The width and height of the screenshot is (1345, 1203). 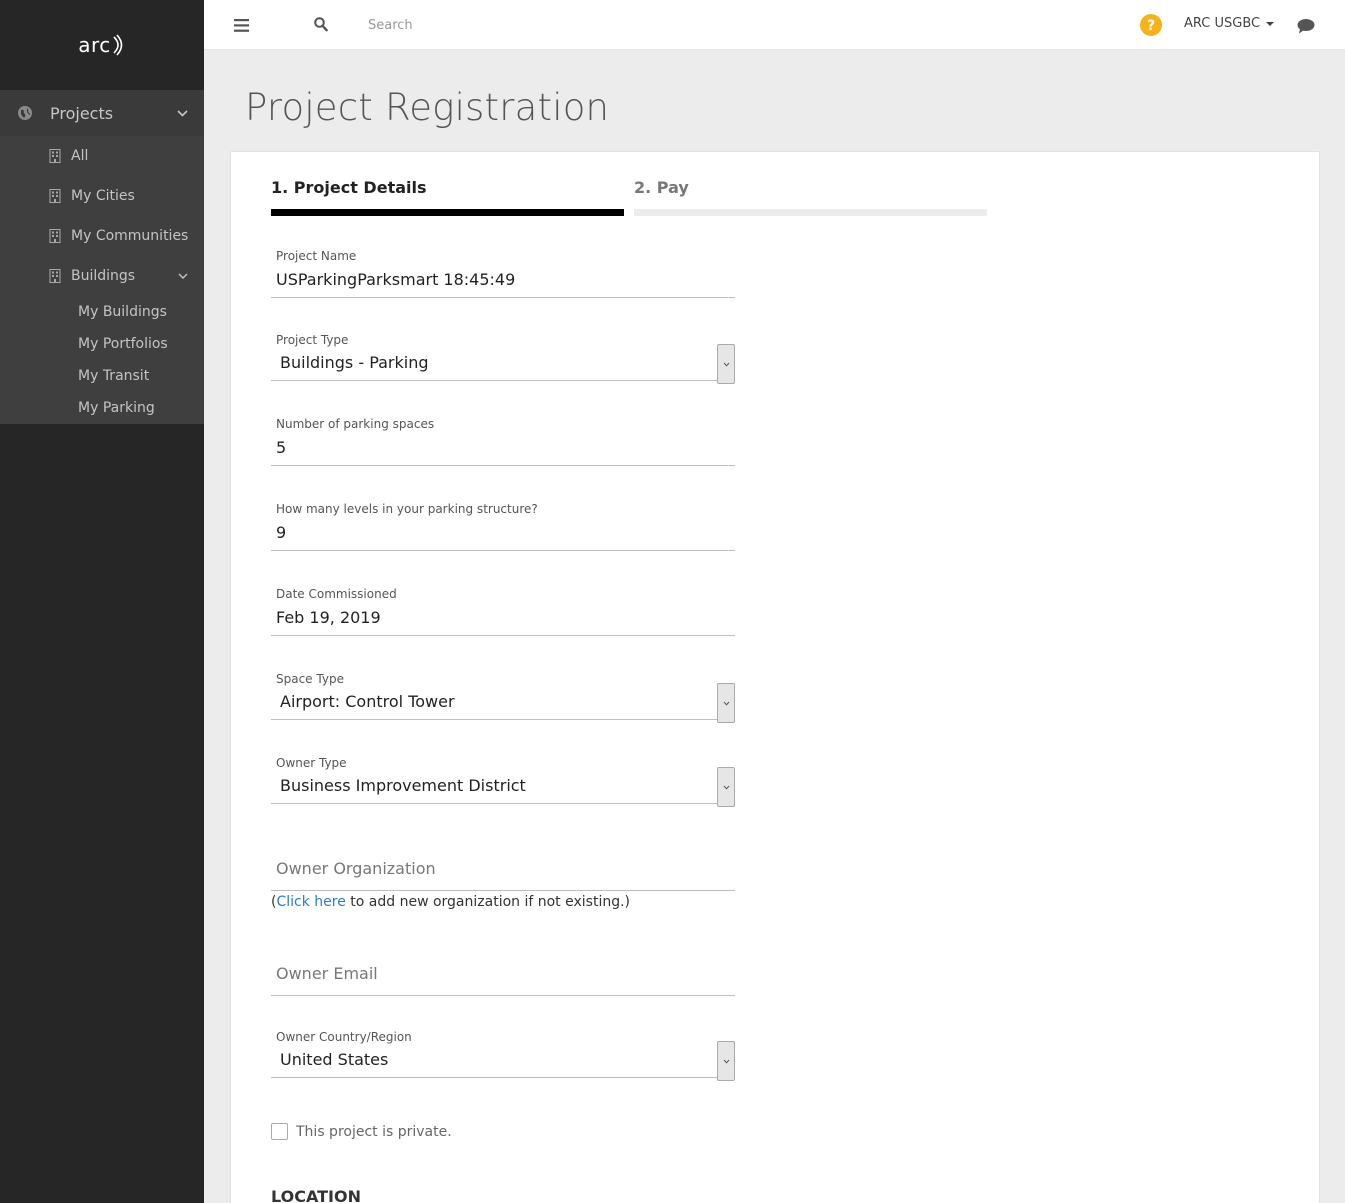 I want to click on step-label: 1. Project Details, so click(x=349, y=187).